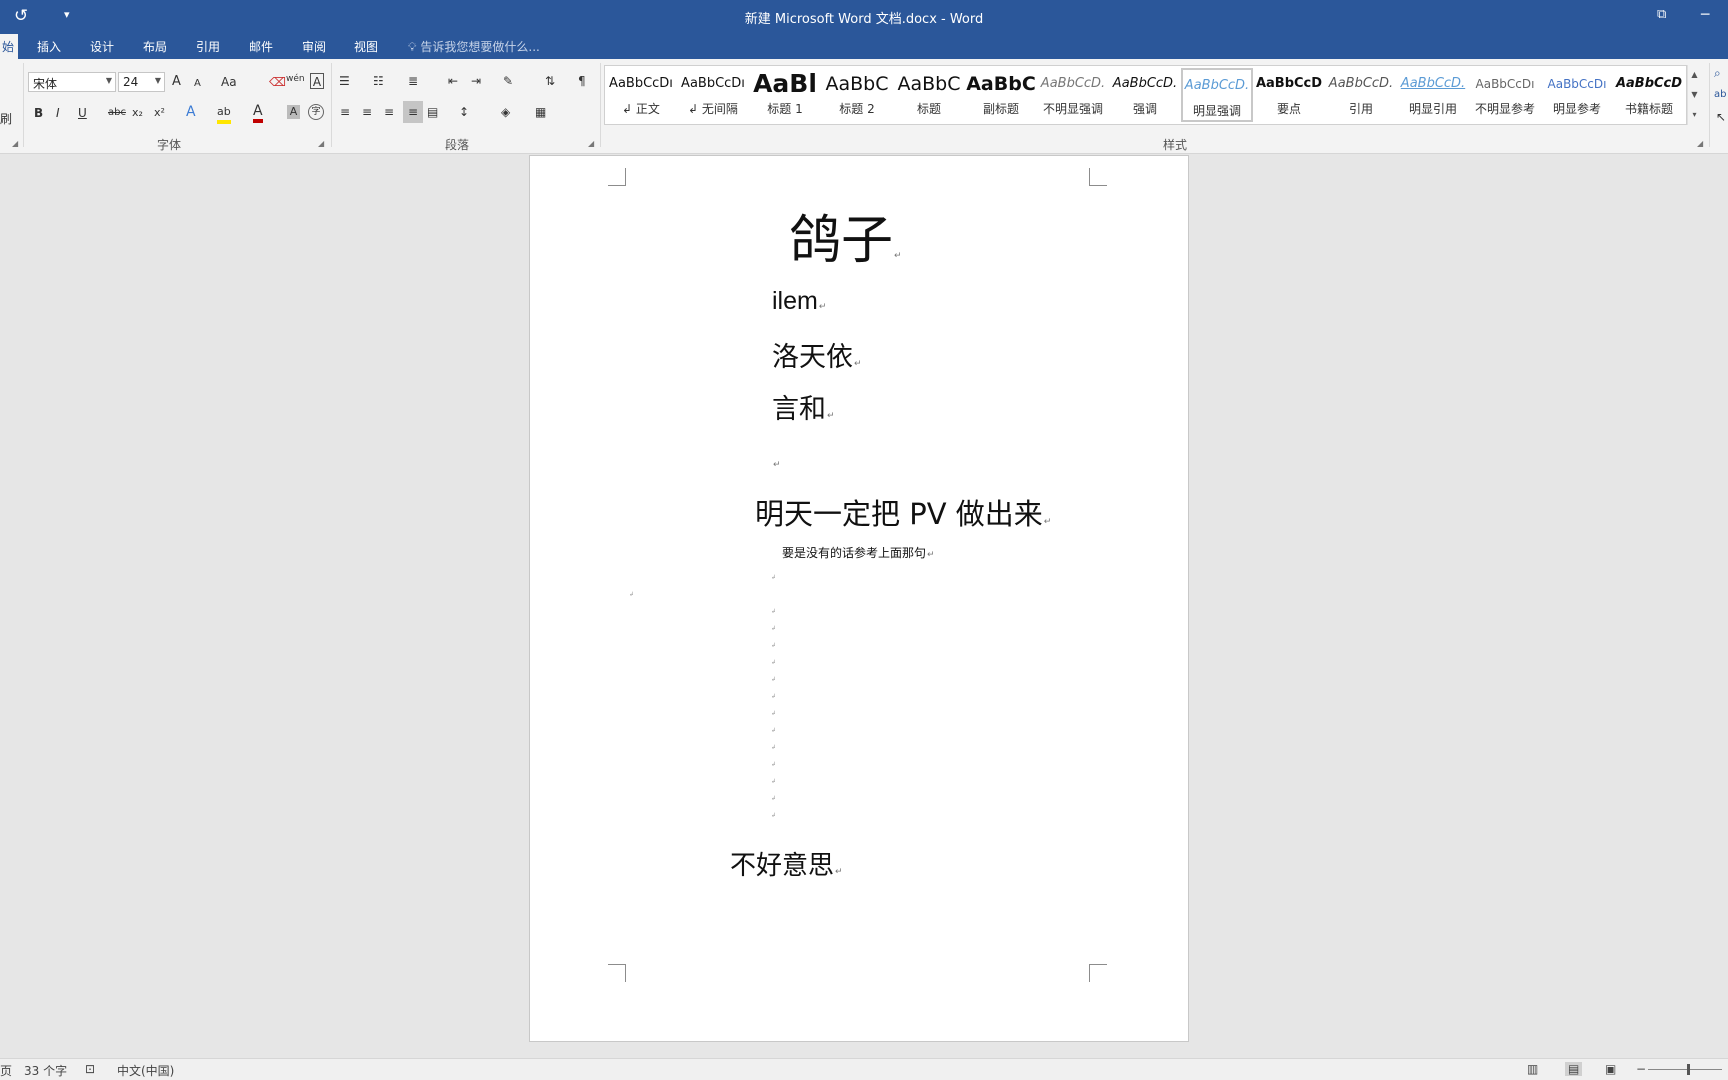 This screenshot has width=1728, height=1080. What do you see at coordinates (1577, 95) in the screenshot?
I see `style-intense-reference: AaBbCcDı 明显参考` at bounding box center [1577, 95].